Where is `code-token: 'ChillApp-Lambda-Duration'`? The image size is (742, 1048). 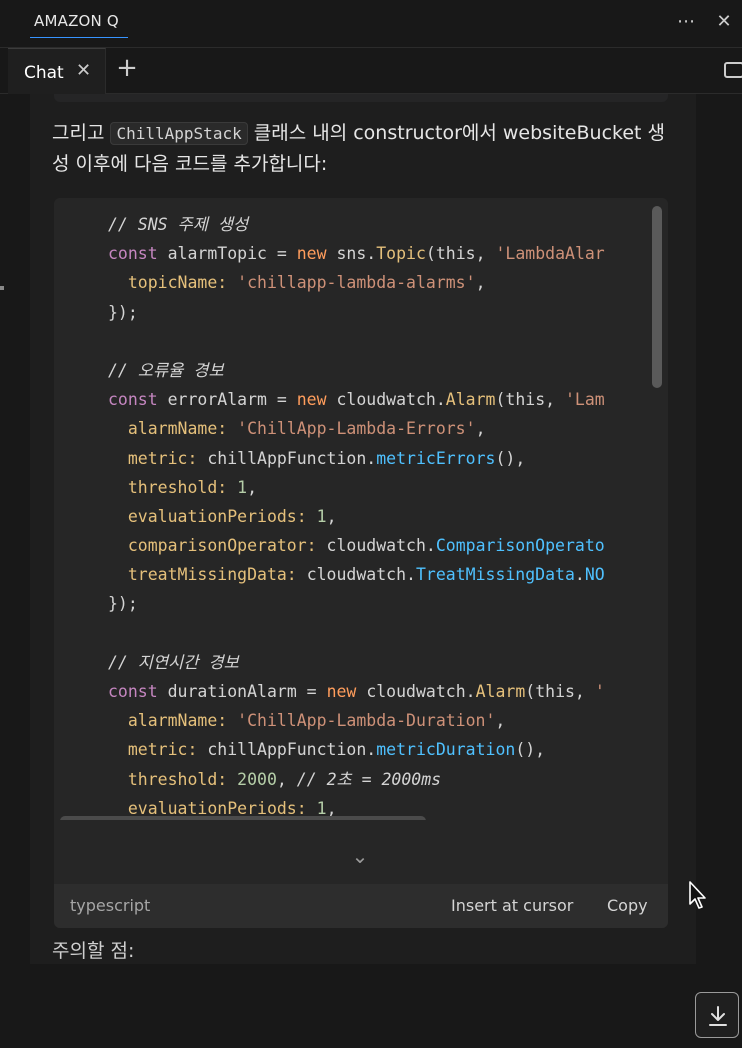 code-token: 'ChillApp-Lambda-Duration' is located at coordinates (366, 721).